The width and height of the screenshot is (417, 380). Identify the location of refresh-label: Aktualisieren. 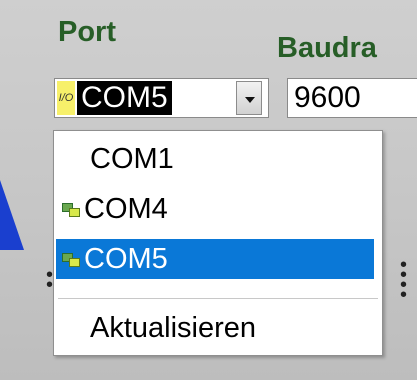
(173, 327).